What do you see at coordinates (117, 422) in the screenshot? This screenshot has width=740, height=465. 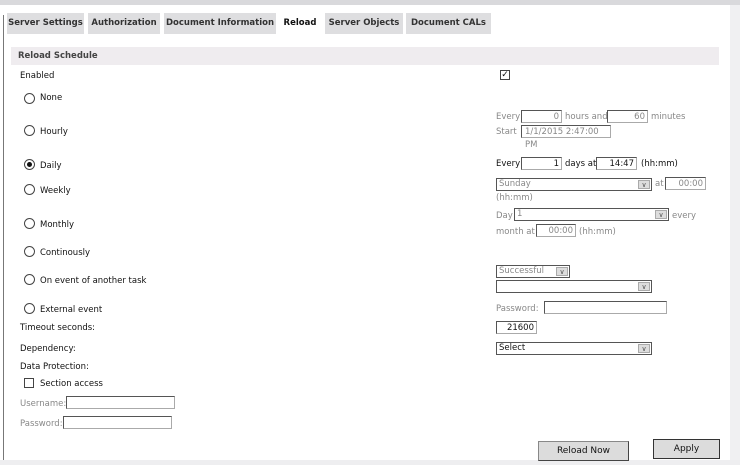 I see `password-input` at bounding box center [117, 422].